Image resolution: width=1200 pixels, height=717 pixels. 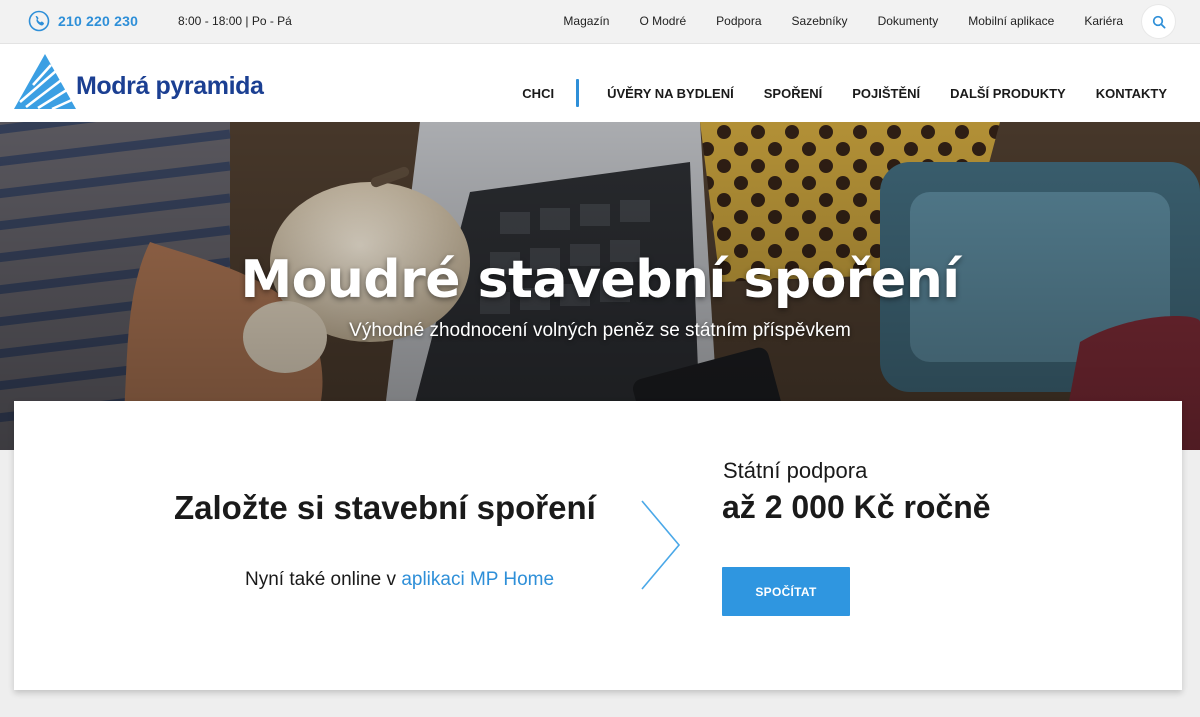 I want to click on online-note: Nyní také online v aplikaci MP Home, so click(x=399, y=580).